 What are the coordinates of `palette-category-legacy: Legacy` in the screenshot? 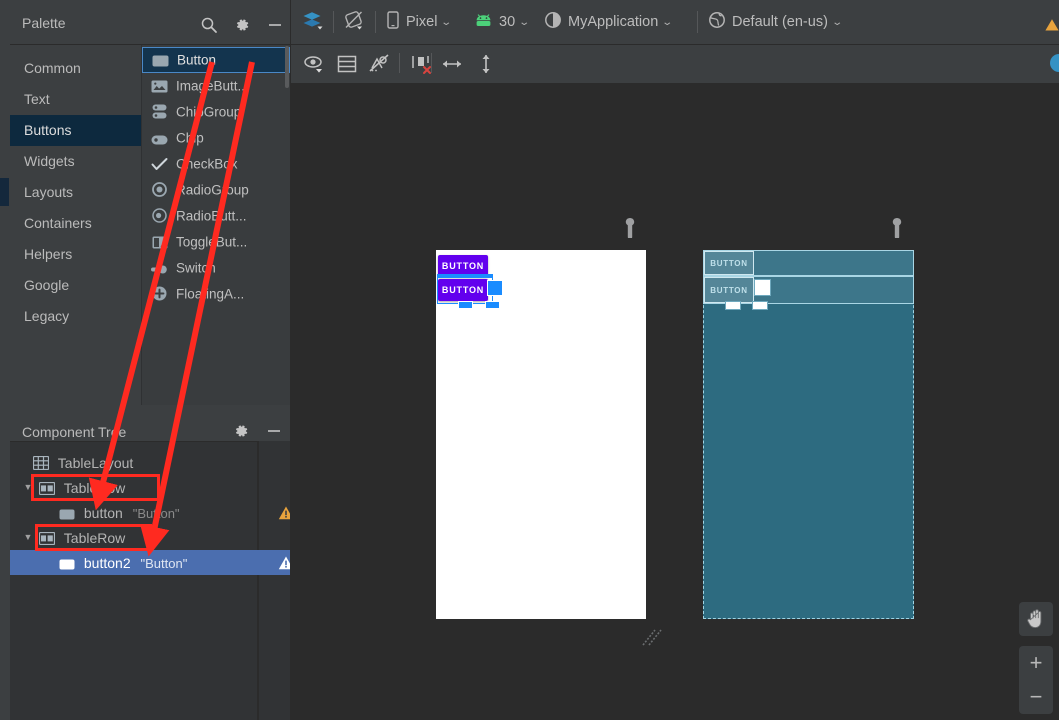 It's located at (75, 316).